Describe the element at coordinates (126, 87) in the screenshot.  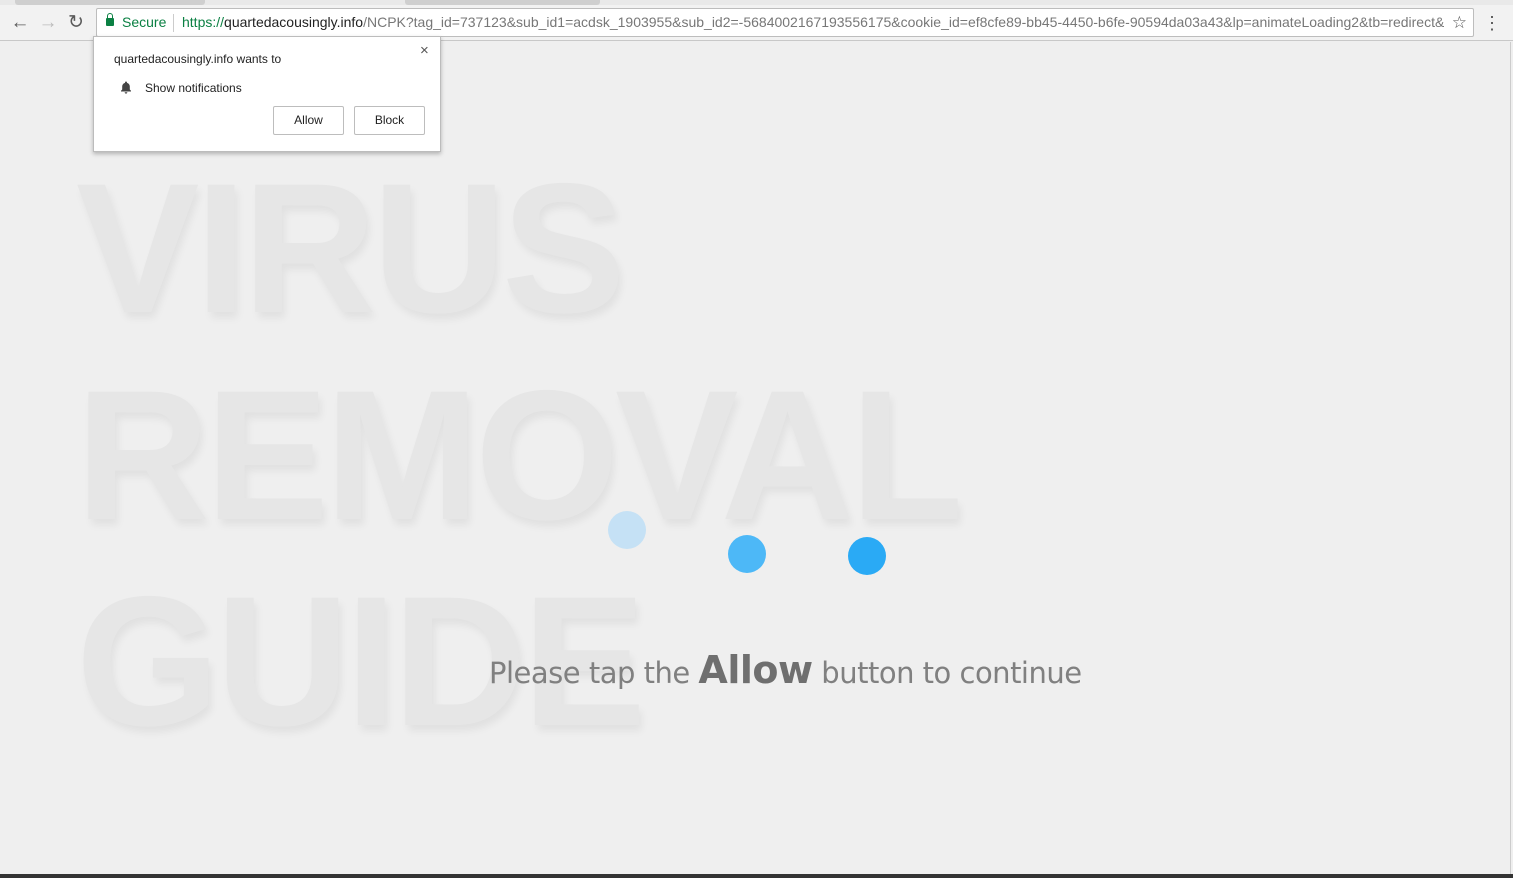
I see `bell-icon` at that location.